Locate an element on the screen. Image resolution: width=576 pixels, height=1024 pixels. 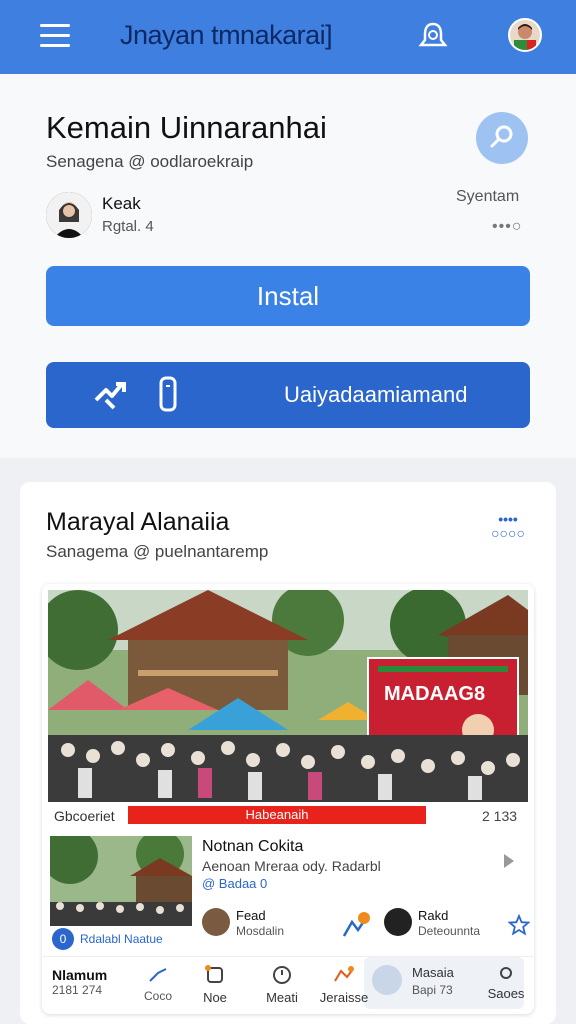
rating-dots: •••○ is located at coordinates (507, 226).